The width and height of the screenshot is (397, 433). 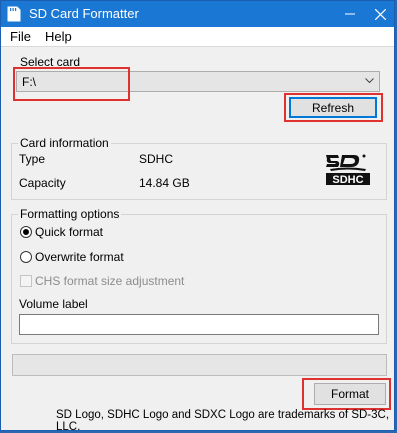 What do you see at coordinates (369, 81) in the screenshot?
I see `chevron-down-icon` at bounding box center [369, 81].